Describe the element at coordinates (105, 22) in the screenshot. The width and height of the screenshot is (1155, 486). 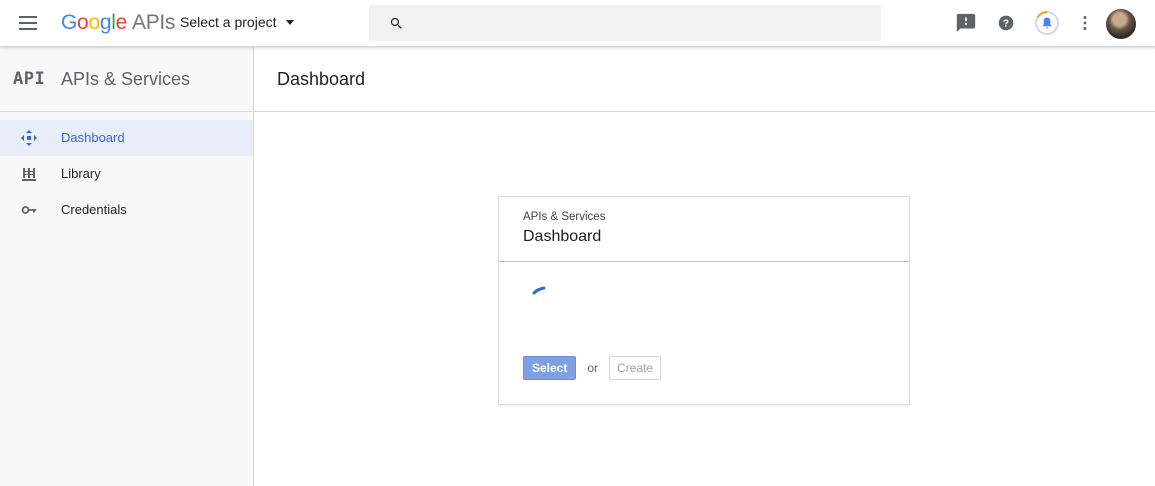
I see `logo-letter: g` at that location.